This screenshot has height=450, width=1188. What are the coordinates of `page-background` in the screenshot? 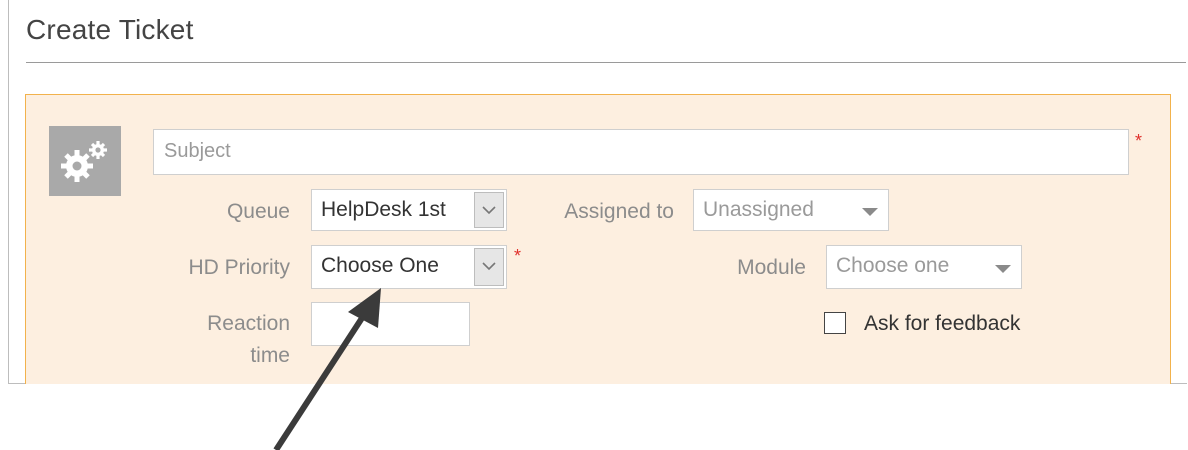 It's located at (594, 417).